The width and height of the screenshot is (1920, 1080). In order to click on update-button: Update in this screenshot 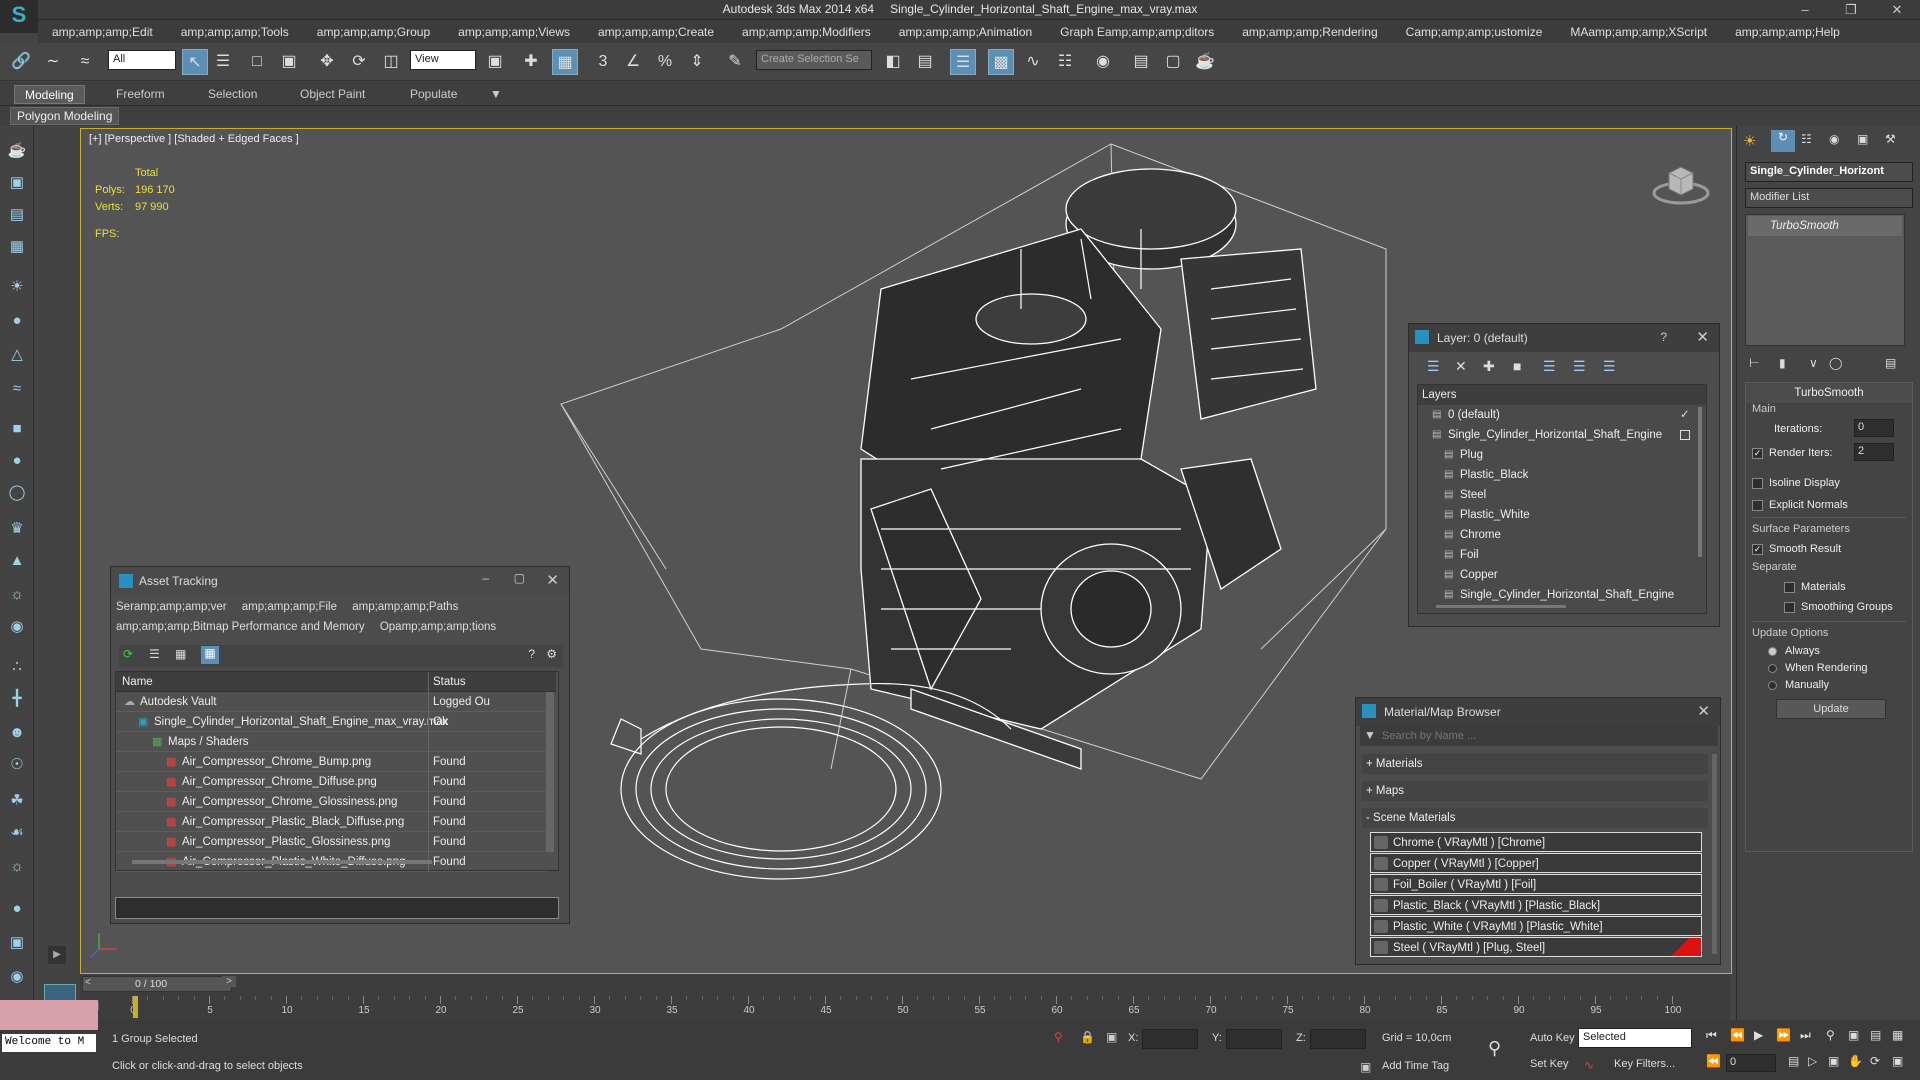, I will do `click(1831, 709)`.